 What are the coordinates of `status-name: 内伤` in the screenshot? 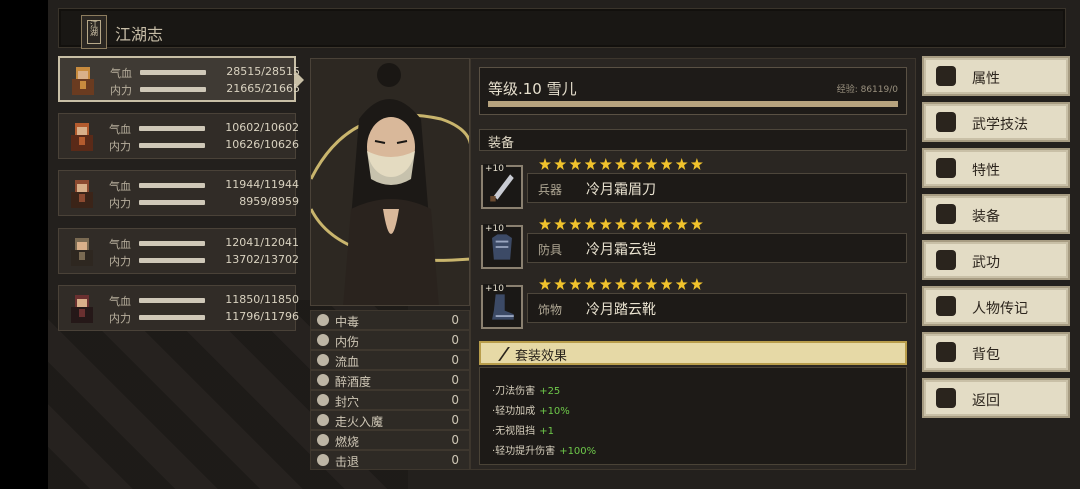 It's located at (347, 342).